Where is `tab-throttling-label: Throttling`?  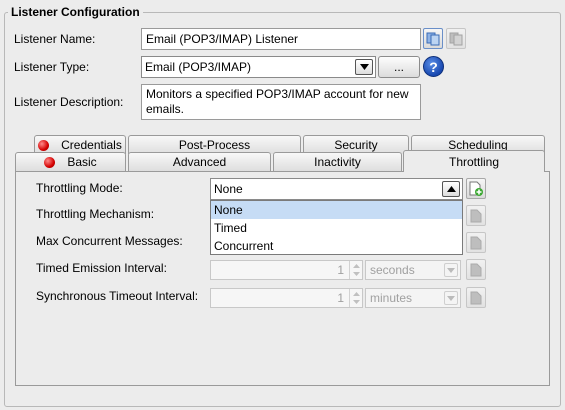 tab-throttling-label: Throttling is located at coordinates (474, 161).